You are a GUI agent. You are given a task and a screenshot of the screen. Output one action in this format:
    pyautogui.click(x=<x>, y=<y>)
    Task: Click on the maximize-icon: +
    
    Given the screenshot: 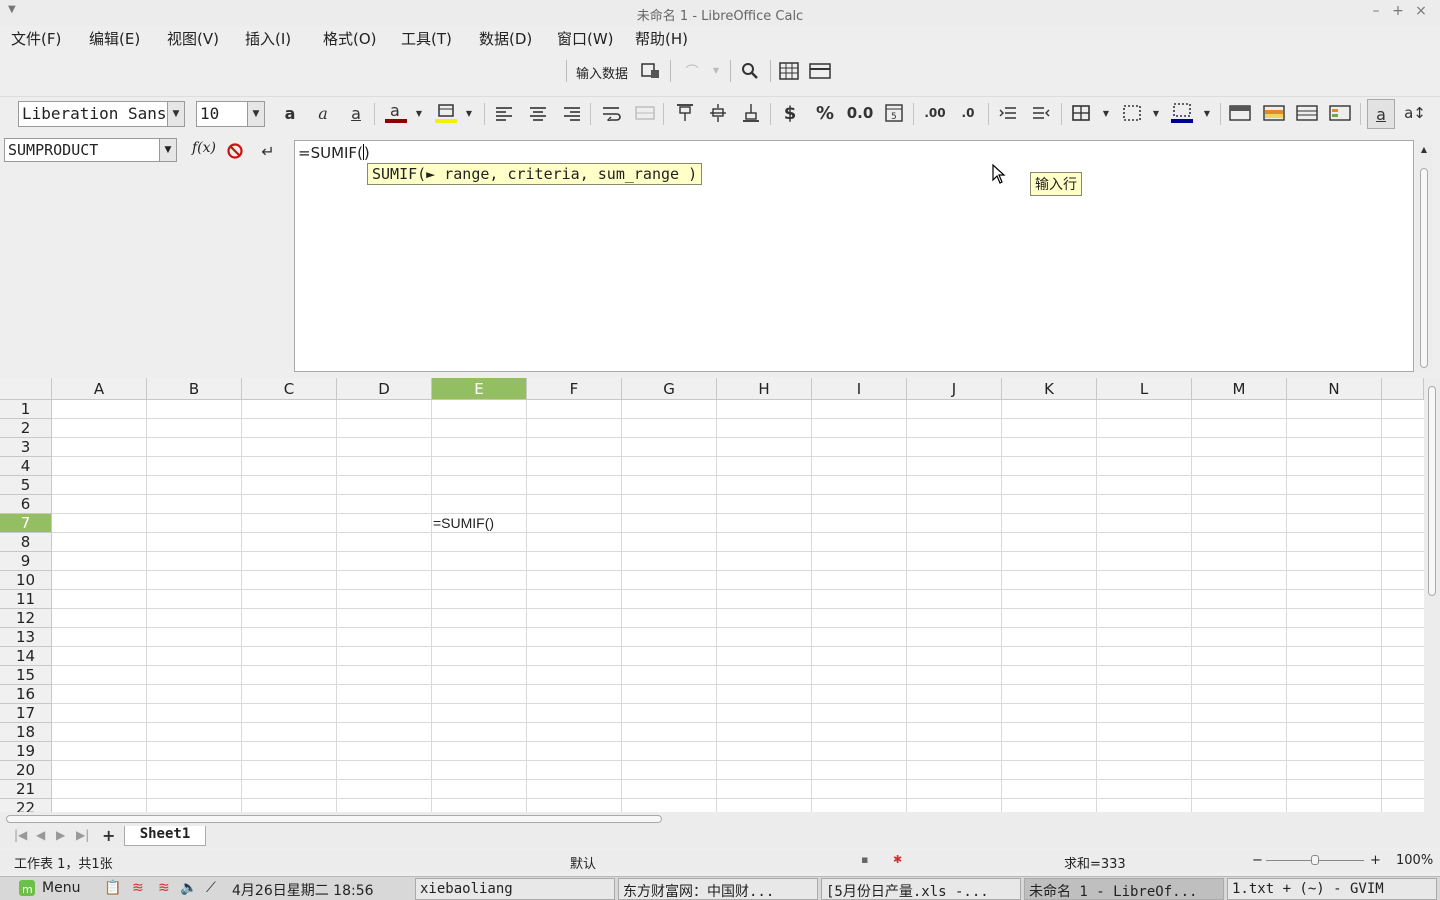 What is the action you would take?
    pyautogui.click(x=1398, y=11)
    